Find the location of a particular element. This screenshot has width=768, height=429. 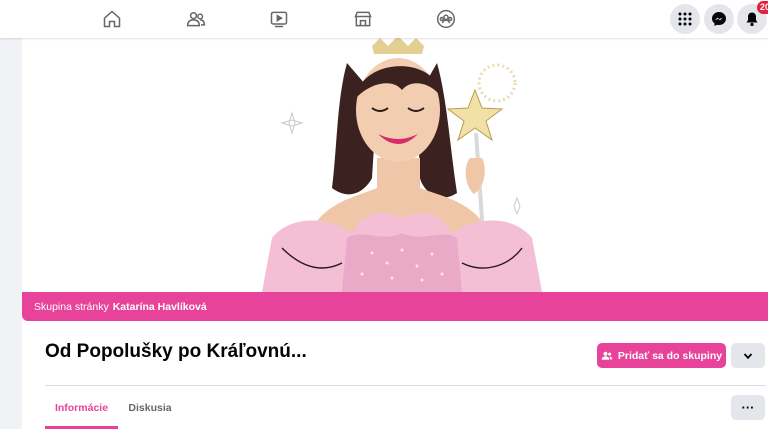

messenger-icon is located at coordinates (719, 19).